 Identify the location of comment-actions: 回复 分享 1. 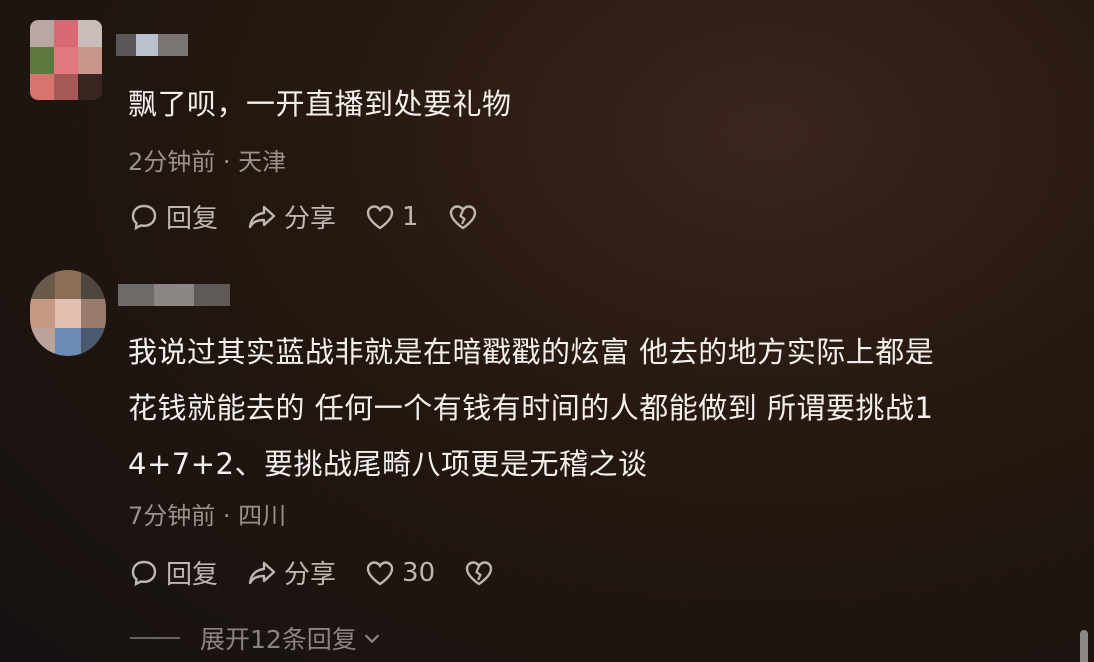
(320, 216).